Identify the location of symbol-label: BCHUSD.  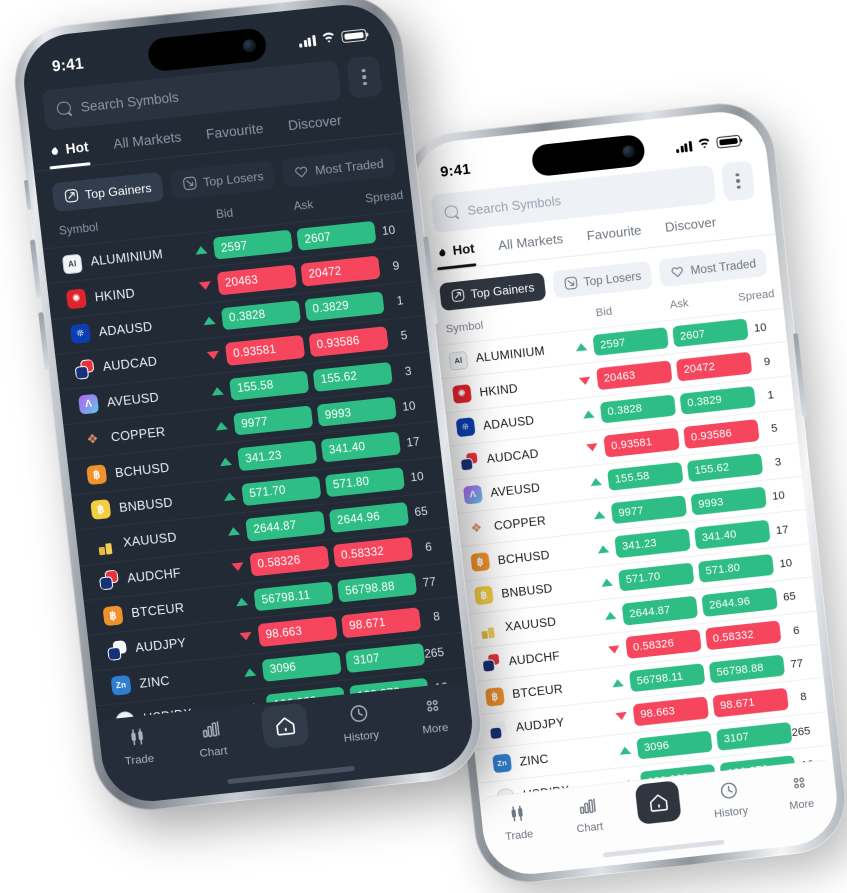
(524, 557).